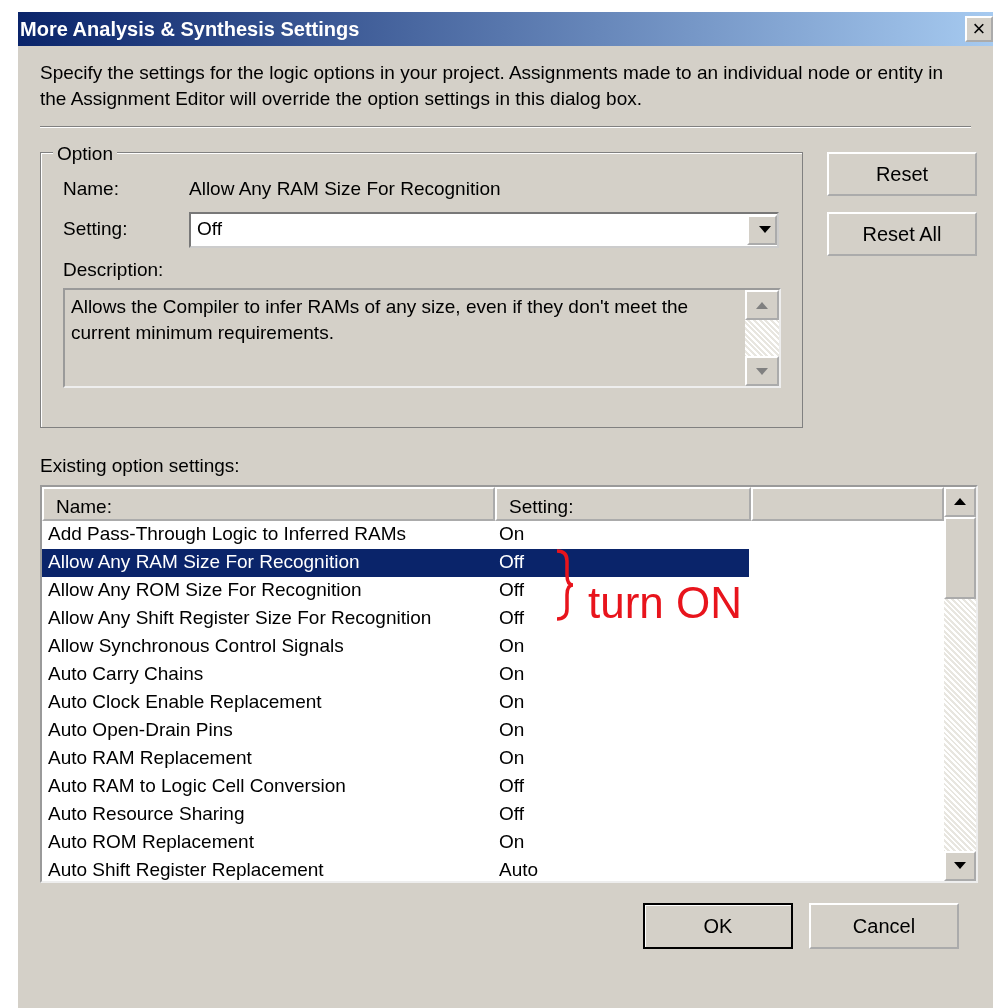 Image resolution: width=993 pixels, height=1008 pixels. Describe the element at coordinates (902, 174) in the screenshot. I see `reset-button: Reset` at that location.